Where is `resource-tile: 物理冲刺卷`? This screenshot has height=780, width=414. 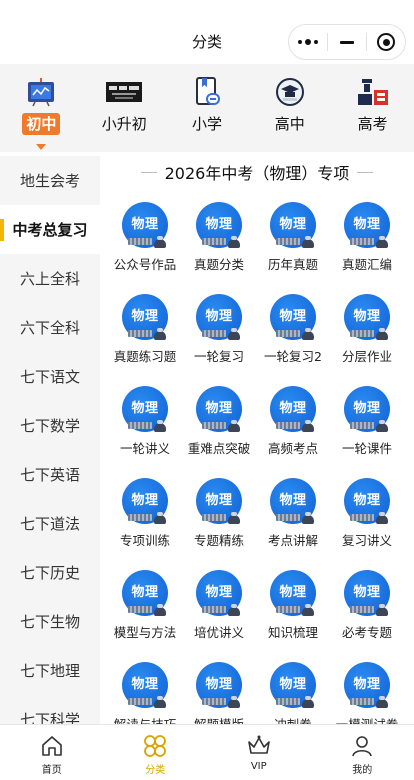
resource-tile: 物理冲刺卷 is located at coordinates (293, 691).